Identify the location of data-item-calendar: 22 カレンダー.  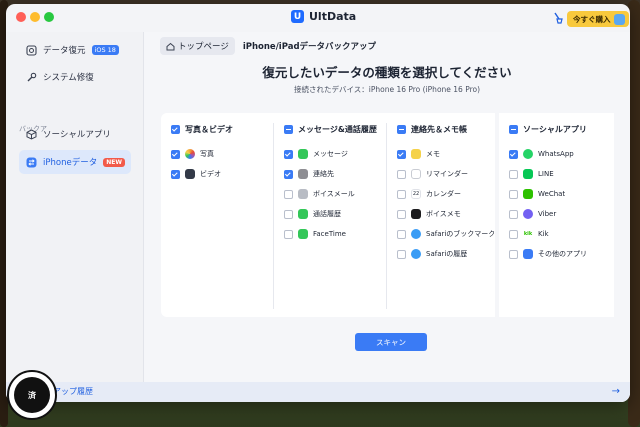
(429, 194).